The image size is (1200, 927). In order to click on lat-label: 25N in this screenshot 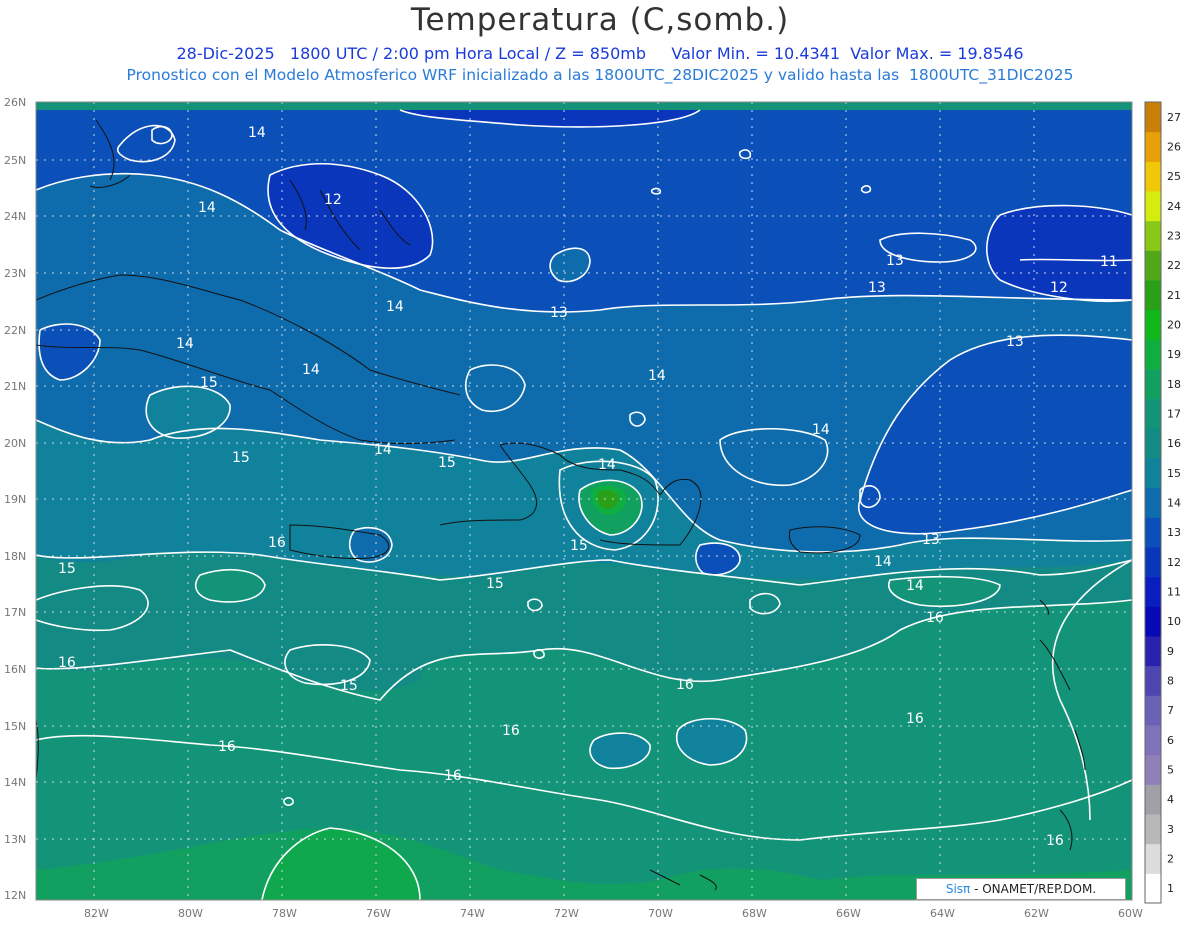, I will do `click(15, 160)`.